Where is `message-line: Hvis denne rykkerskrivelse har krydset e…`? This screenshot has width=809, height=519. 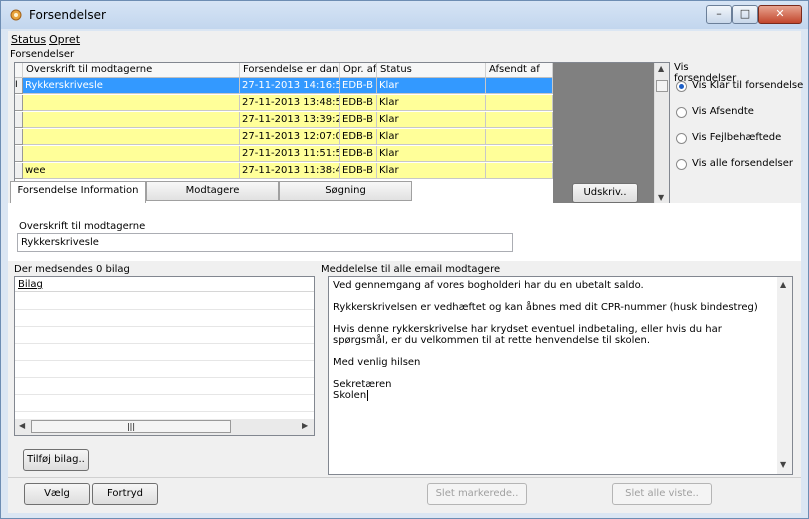
message-line: Hvis denne rykkerskrivelse har krydset e… is located at coordinates (527, 335).